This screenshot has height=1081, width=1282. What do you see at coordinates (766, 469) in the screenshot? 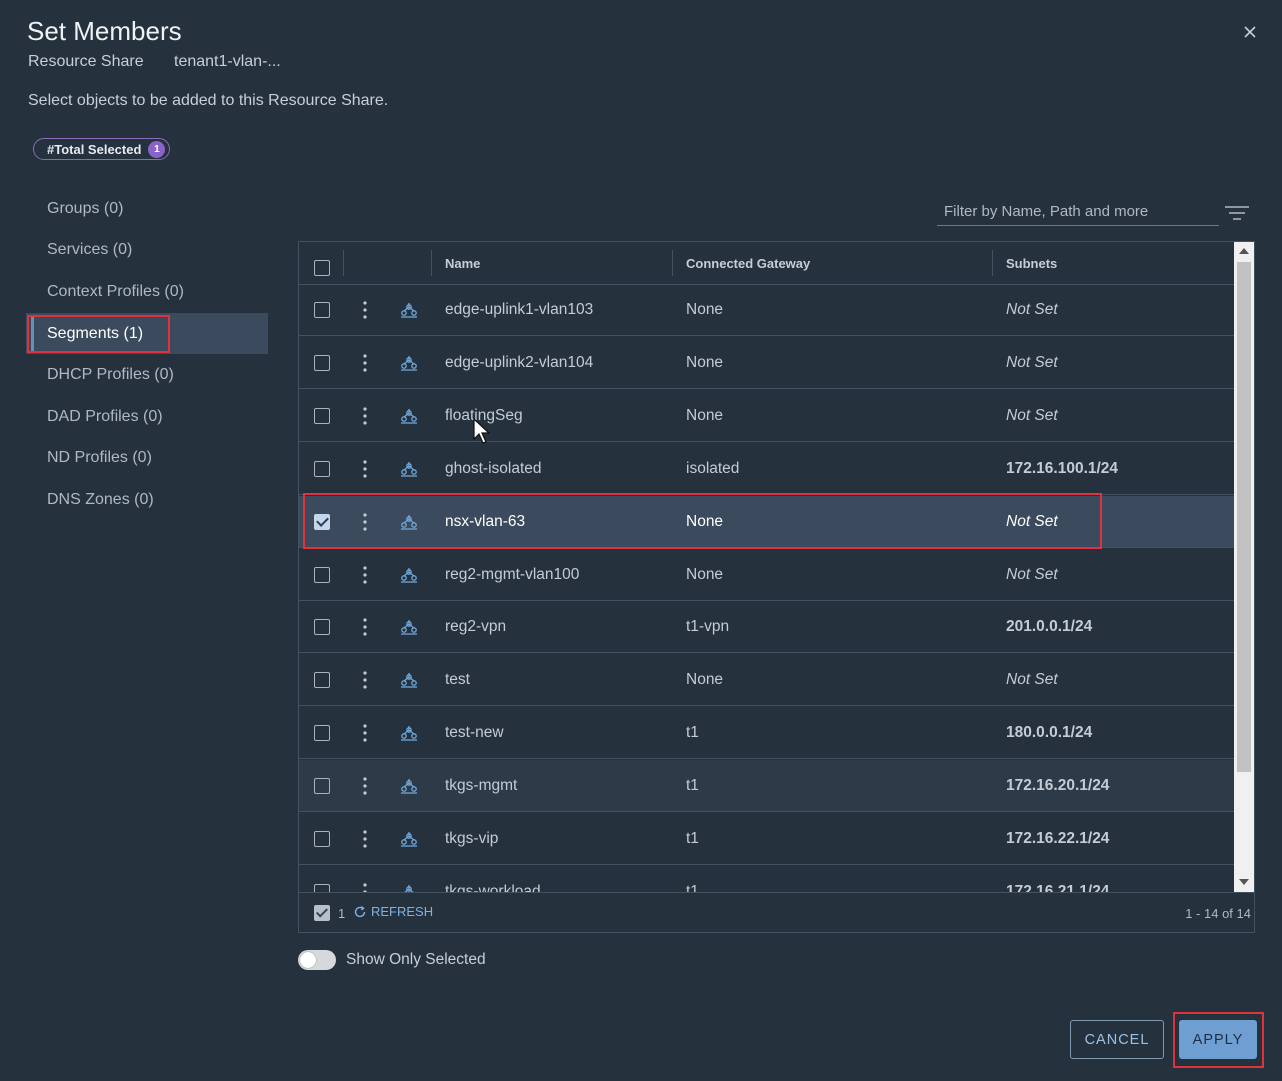
I see `table-row: ghost-isolated isolated 172.16.100.1/24` at bounding box center [766, 469].